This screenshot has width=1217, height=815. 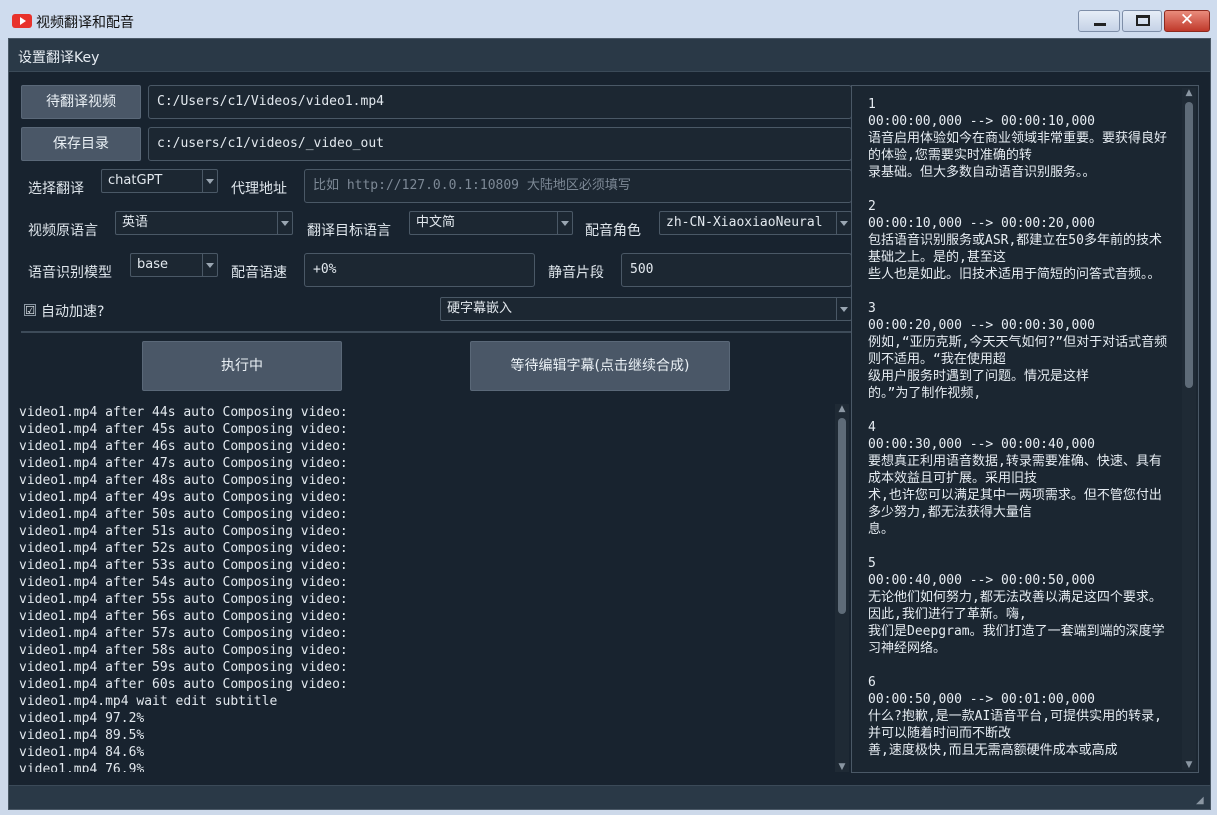 I want to click on video-path-field: C:/Users/c1/Videos/video1.mp4, so click(x=500, y=102).